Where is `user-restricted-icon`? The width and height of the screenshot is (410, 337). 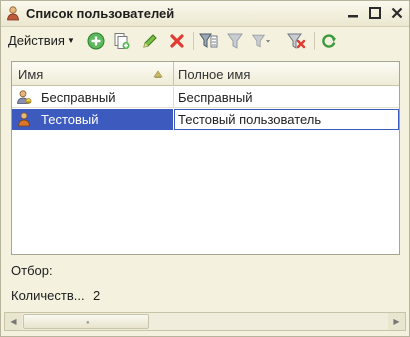
user-restricted-icon is located at coordinates (24, 97).